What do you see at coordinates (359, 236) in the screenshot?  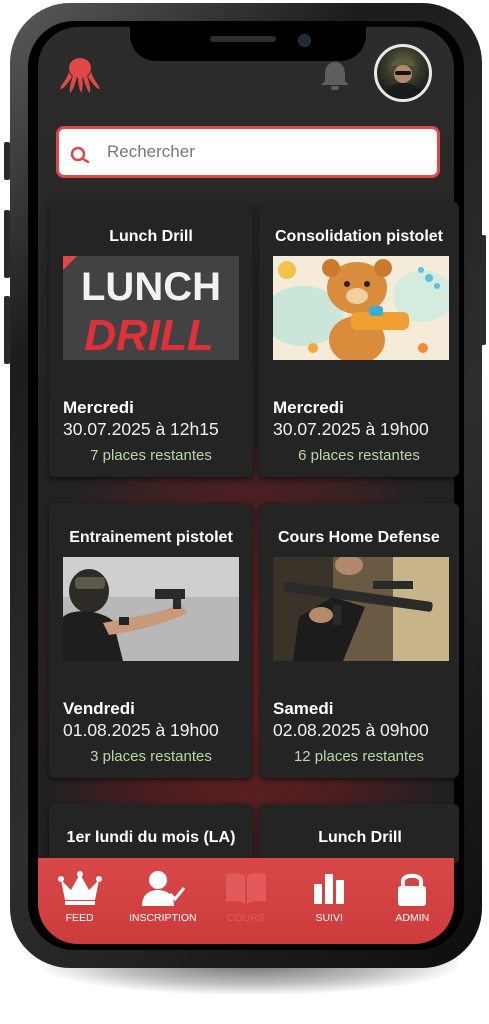 I see `course-title: Consolidation pistolet` at bounding box center [359, 236].